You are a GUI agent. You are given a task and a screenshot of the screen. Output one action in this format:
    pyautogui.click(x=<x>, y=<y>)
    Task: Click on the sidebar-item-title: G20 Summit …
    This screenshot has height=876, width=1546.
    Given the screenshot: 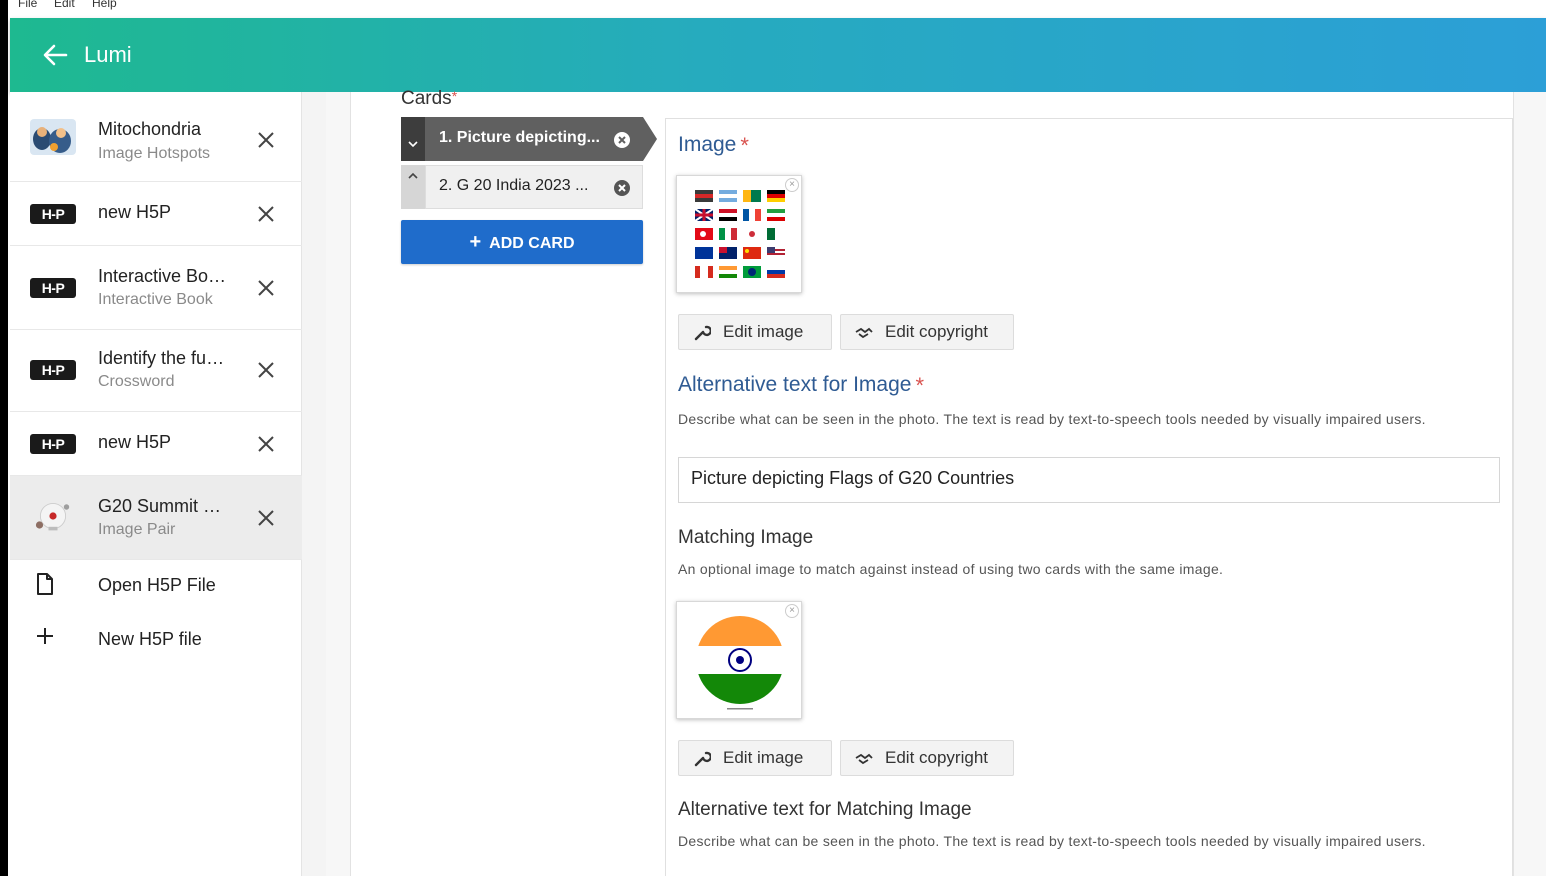 What is the action you would take?
    pyautogui.click(x=160, y=506)
    